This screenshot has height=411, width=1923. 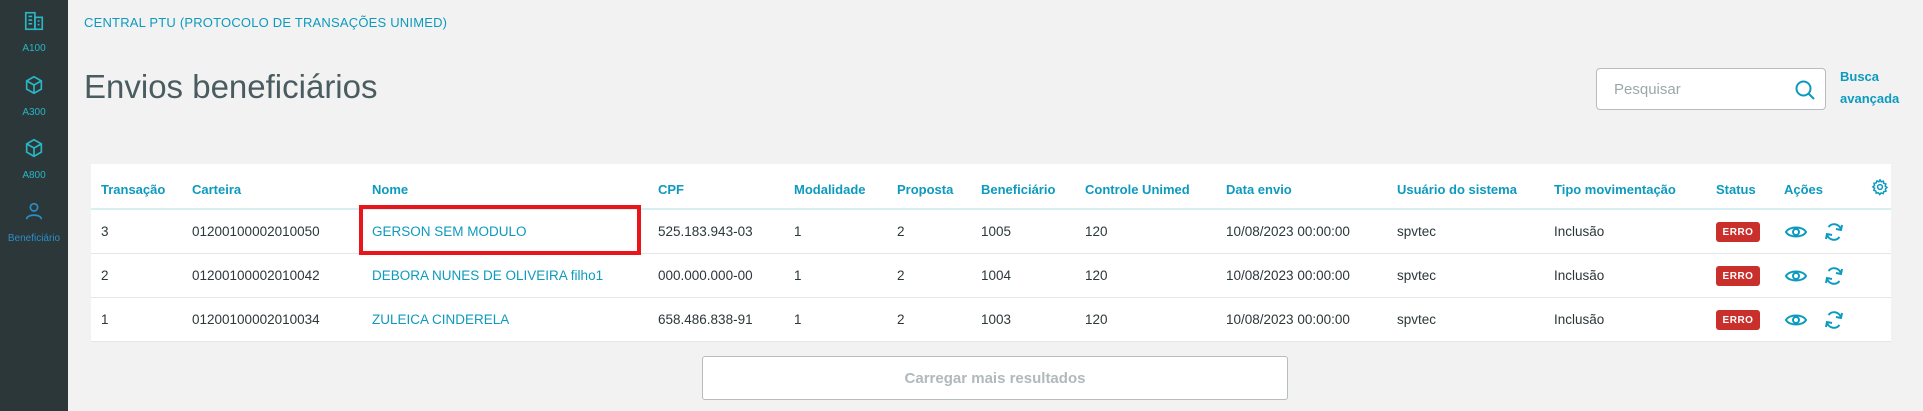 I want to click on column-header-data-envio: Data envio, so click(x=1259, y=189).